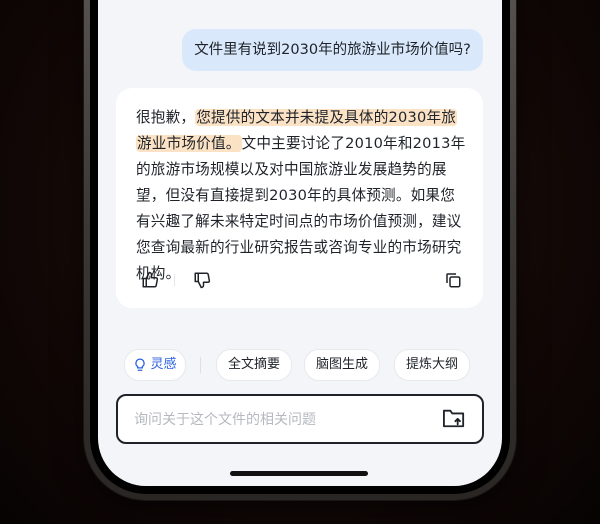  I want to click on home-indicator, so click(299, 473).